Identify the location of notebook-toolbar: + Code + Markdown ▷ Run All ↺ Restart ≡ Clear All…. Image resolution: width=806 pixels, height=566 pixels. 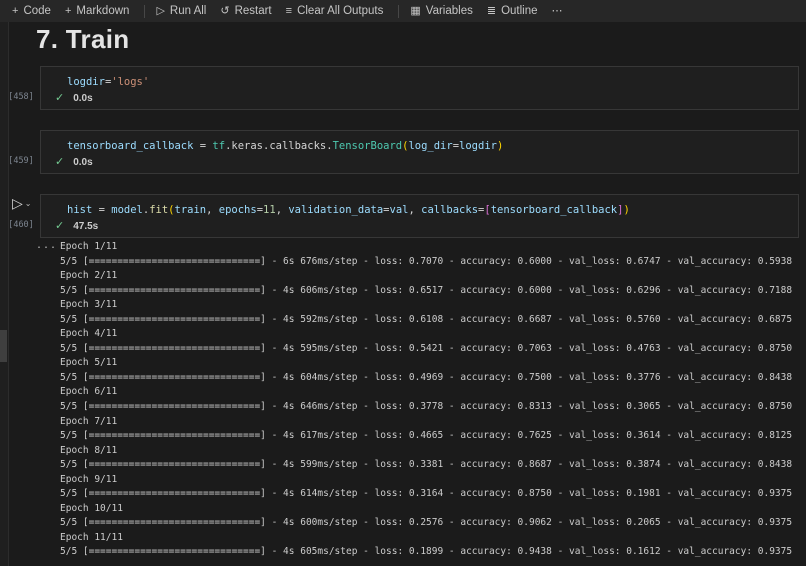
(403, 11).